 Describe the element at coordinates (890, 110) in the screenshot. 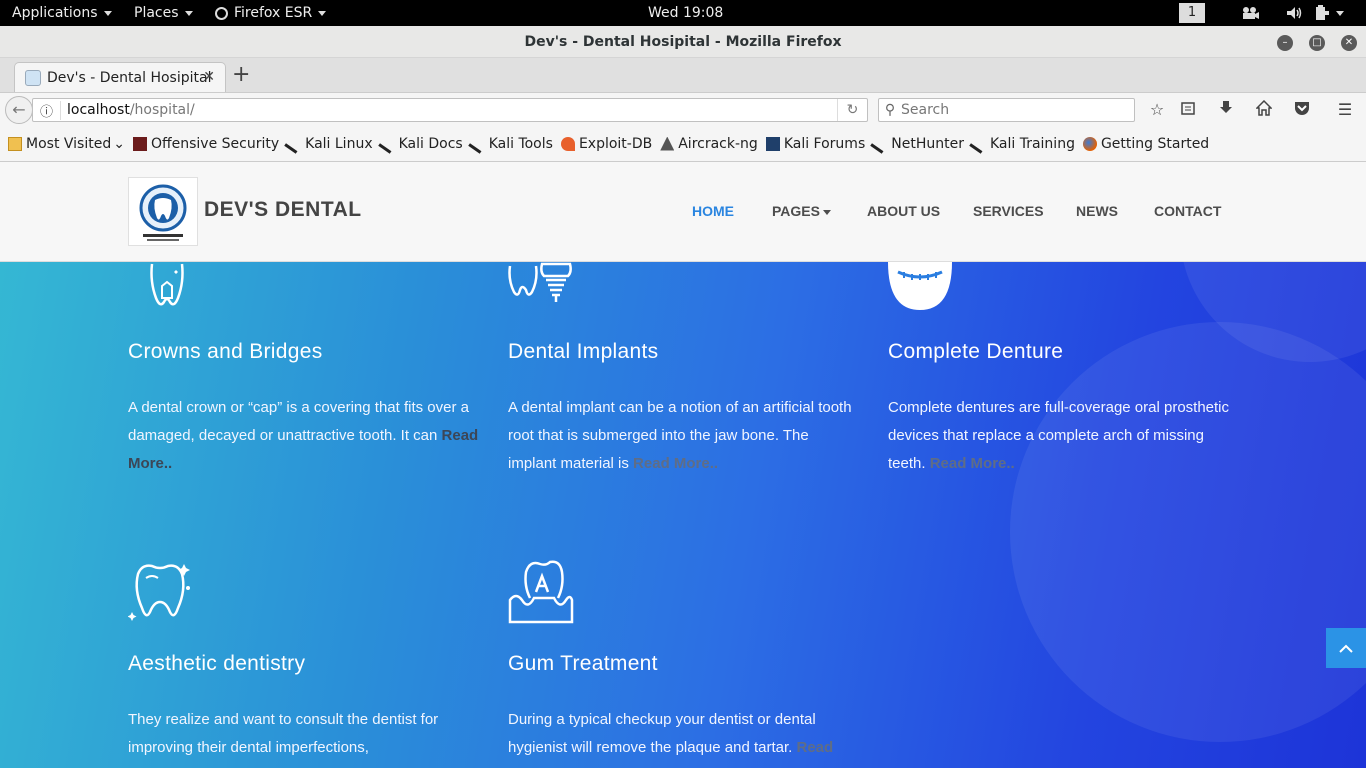

I see `search-icon: ⚲` at that location.